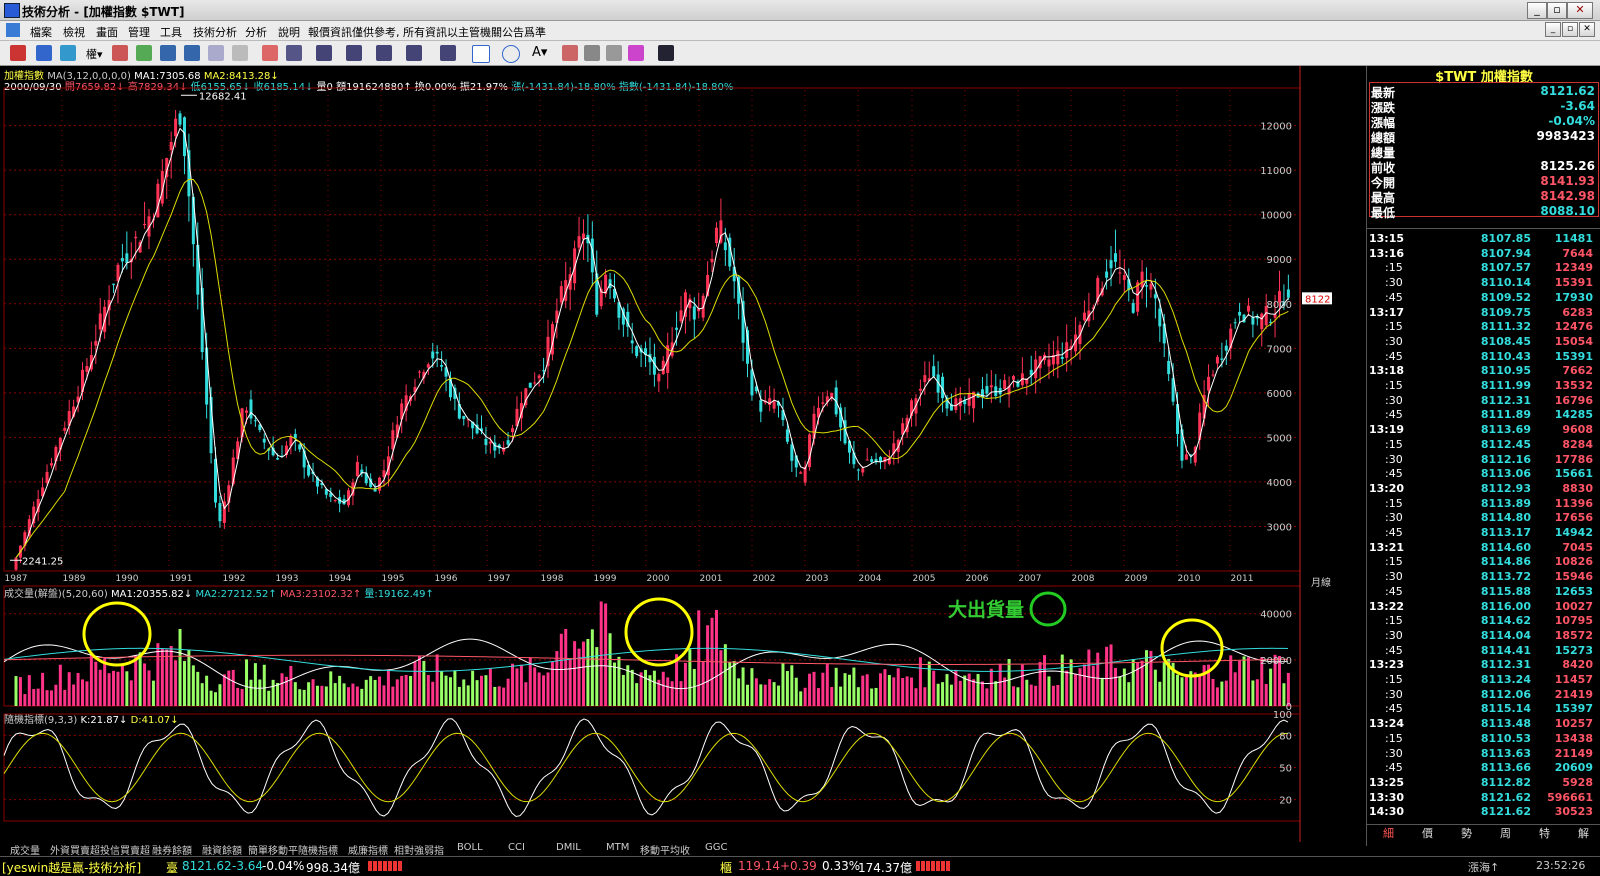 This screenshot has width=1600, height=876. What do you see at coordinates (100, 849) in the screenshot?
I see `tab-foreign: 外資買賣超投信買賣超` at bounding box center [100, 849].